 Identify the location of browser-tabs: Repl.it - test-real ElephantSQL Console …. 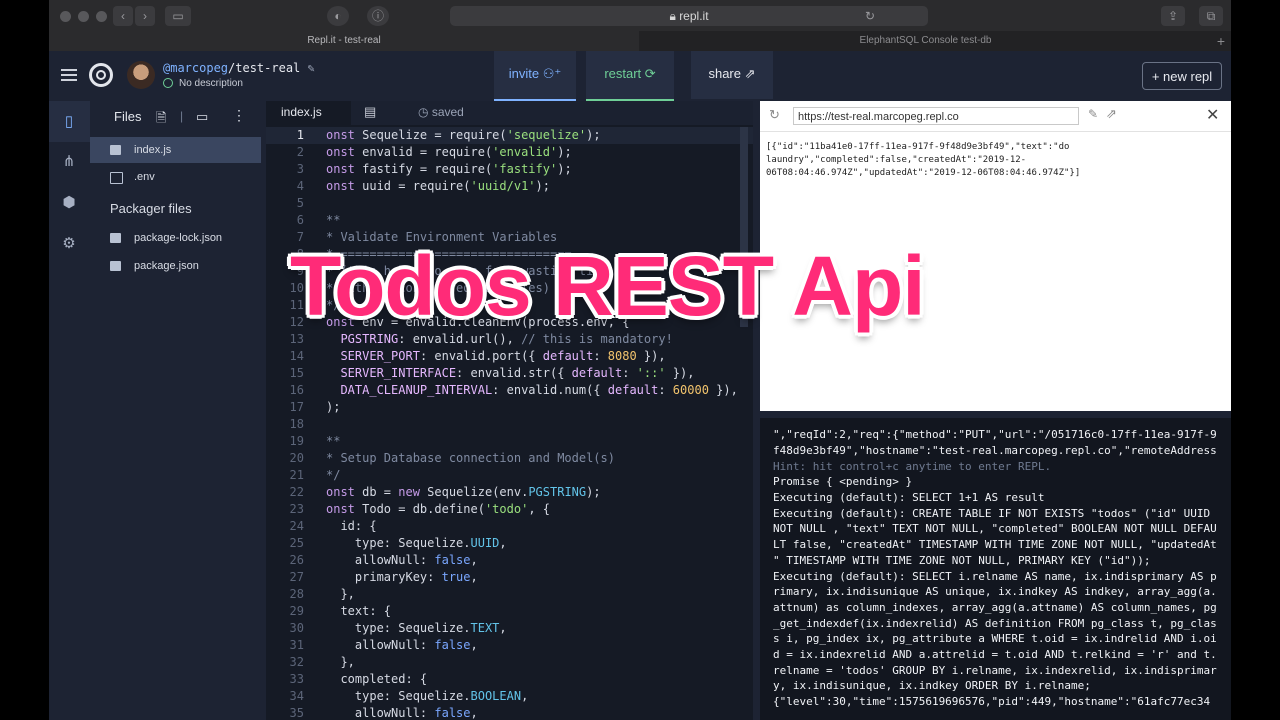
(640, 41).